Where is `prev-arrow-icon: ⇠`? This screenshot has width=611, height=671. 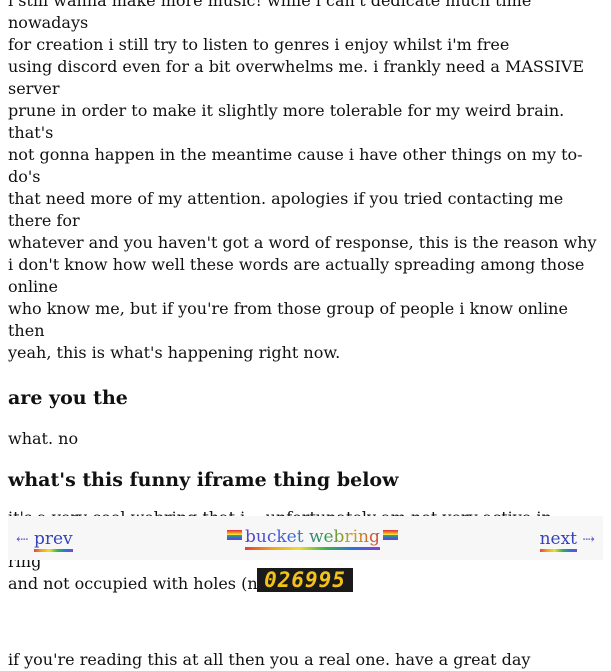
prev-arrow-icon: ⇠ is located at coordinates (22, 539).